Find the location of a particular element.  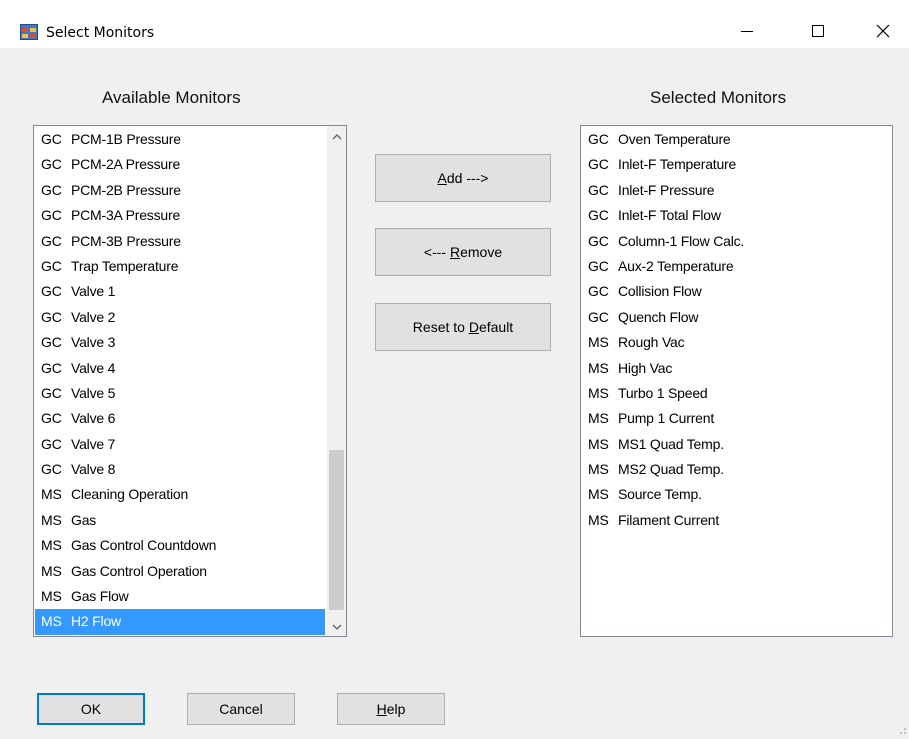

item-name: Rough Vac is located at coordinates (651, 342).